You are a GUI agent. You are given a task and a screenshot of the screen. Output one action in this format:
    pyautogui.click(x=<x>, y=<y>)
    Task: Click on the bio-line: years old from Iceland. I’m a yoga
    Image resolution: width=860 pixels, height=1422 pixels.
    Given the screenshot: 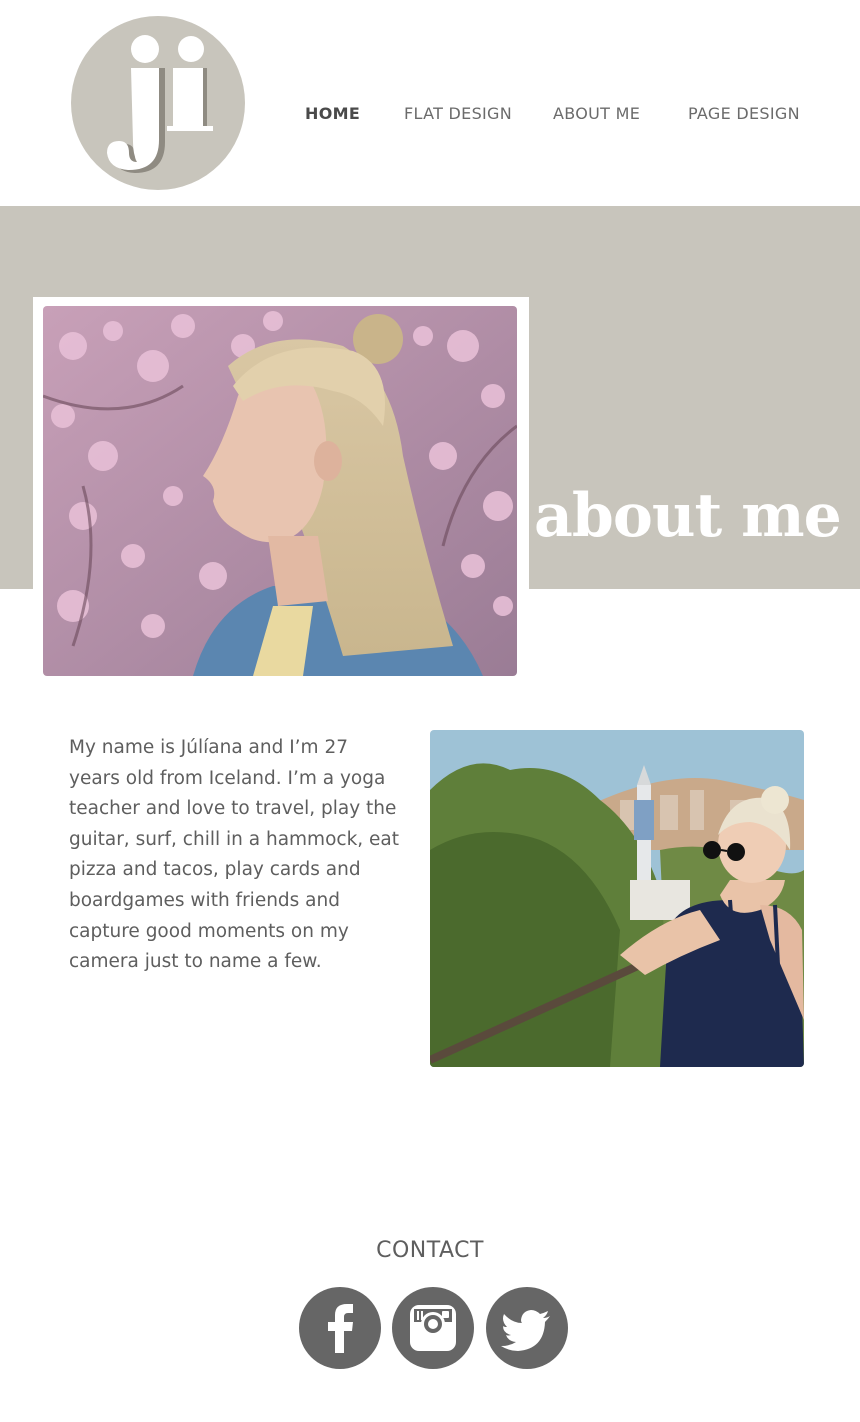 What is the action you would take?
    pyautogui.click(x=227, y=778)
    